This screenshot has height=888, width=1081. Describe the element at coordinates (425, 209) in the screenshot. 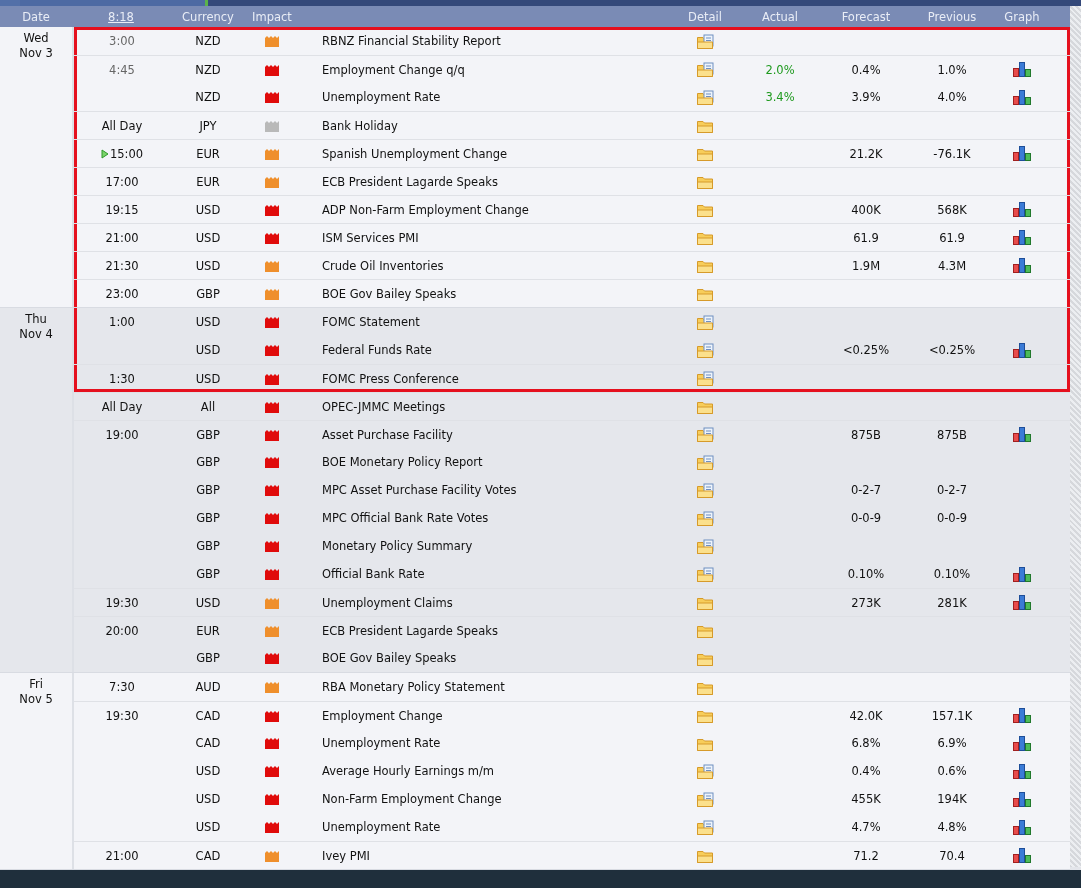

I see `event-name: ADP Non-Farm Employment Change` at that location.